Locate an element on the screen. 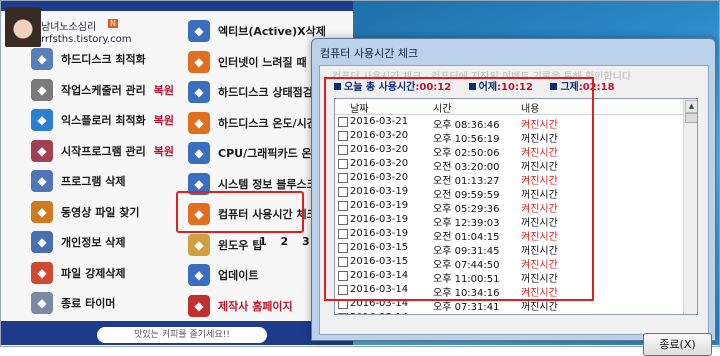 This screenshot has width=720, height=356. menu-item: ◆ 파일 강제삭제 is located at coordinates (78, 273).